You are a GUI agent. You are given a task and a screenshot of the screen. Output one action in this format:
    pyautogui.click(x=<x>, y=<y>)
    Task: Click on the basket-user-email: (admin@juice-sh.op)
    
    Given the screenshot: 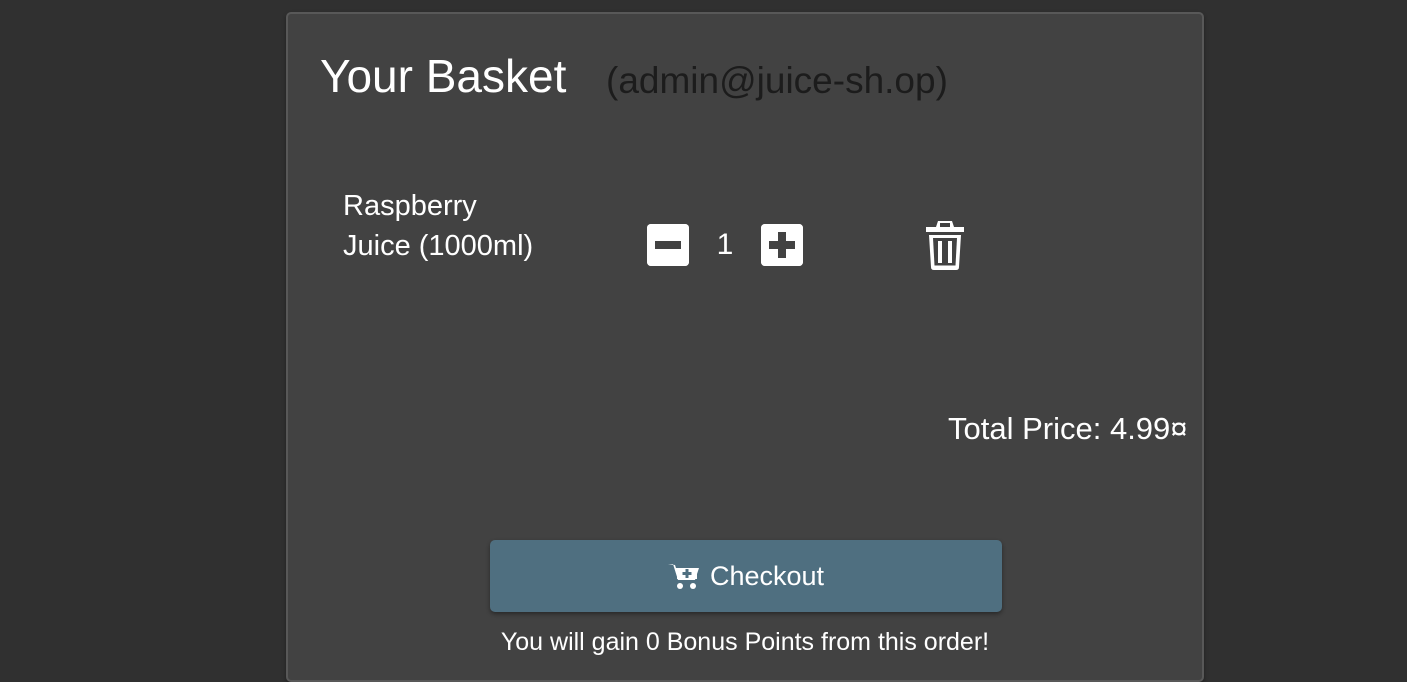 What is the action you would take?
    pyautogui.click(x=777, y=80)
    